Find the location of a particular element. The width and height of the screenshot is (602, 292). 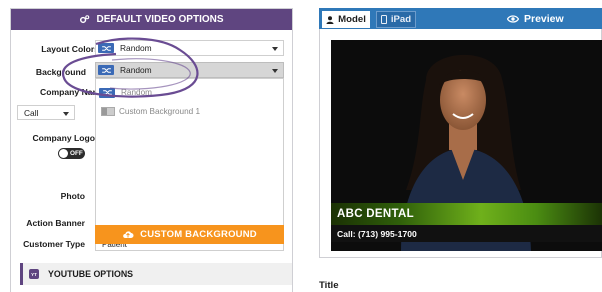

preview-button: Preview is located at coordinates (535, 18).